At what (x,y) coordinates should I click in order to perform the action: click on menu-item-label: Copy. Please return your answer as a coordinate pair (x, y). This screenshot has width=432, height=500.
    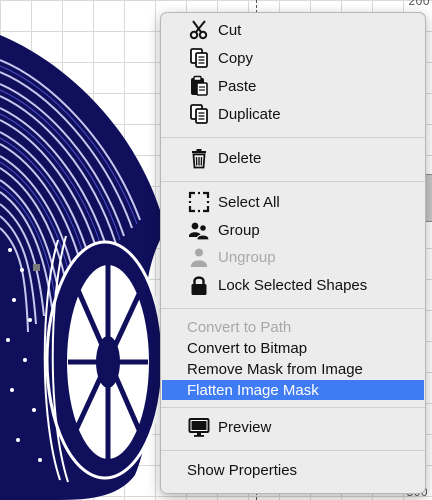
    Looking at the image, I should click on (236, 58).